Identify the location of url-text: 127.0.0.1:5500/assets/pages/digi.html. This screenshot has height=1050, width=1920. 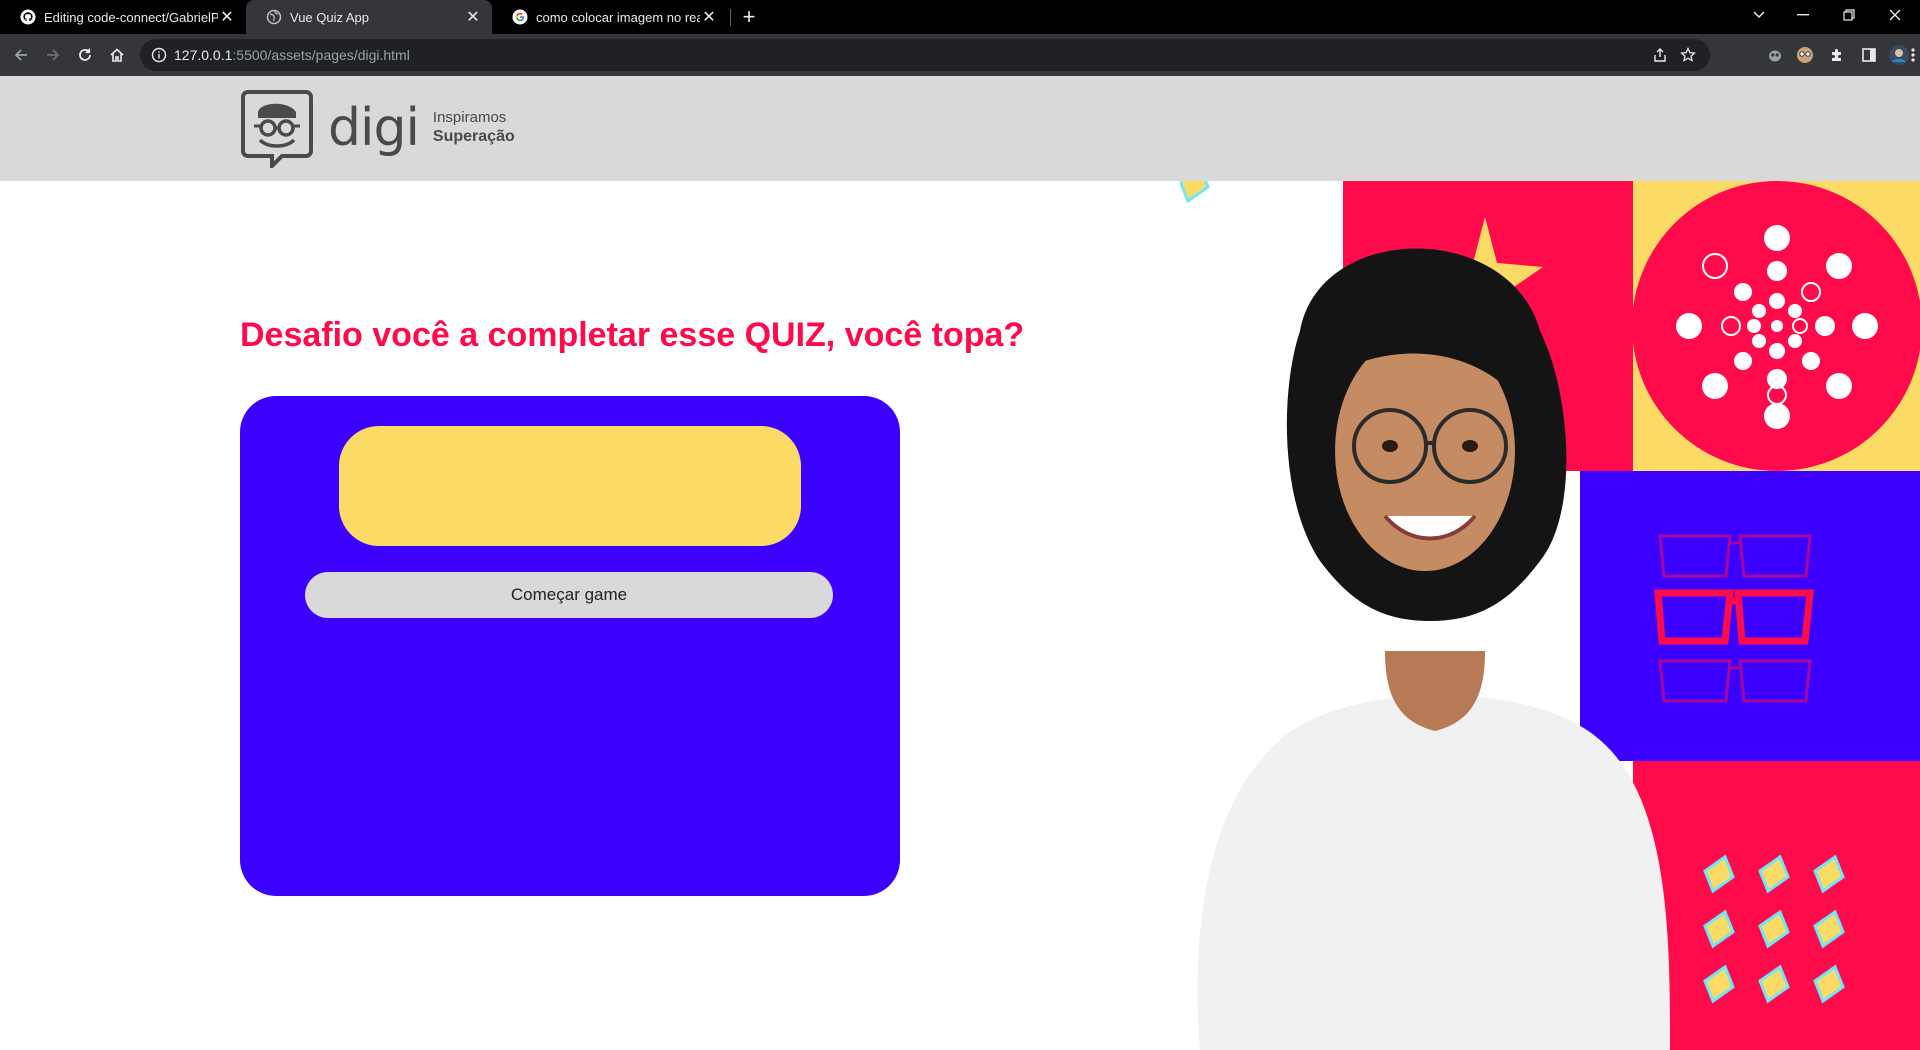
(292, 55).